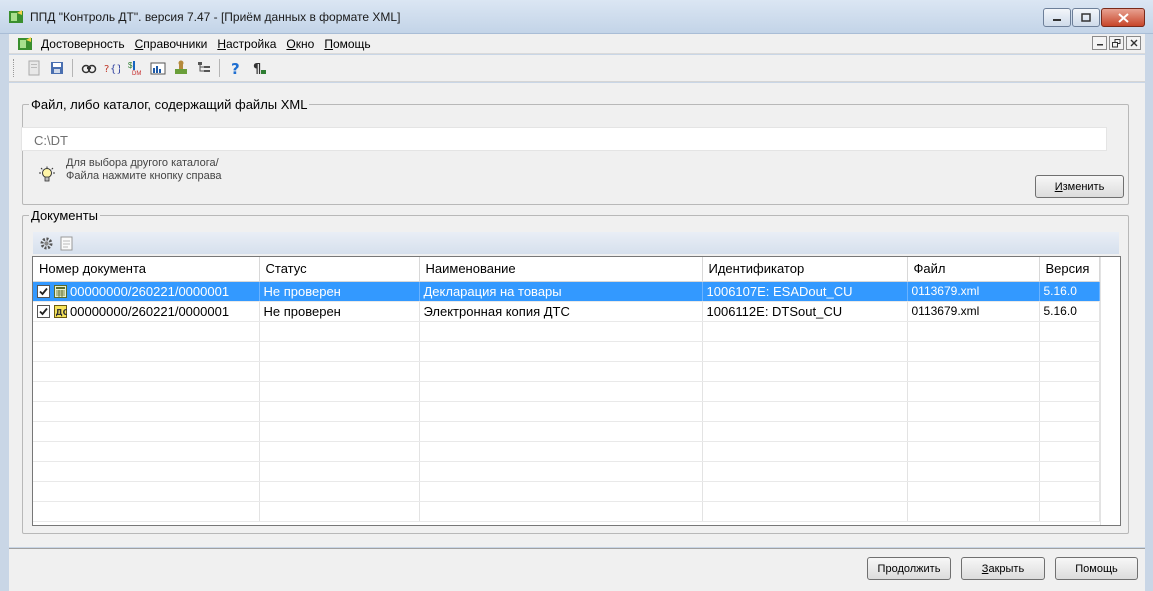 The image size is (1153, 591). I want to click on declaration-doc-icon, so click(60, 291).